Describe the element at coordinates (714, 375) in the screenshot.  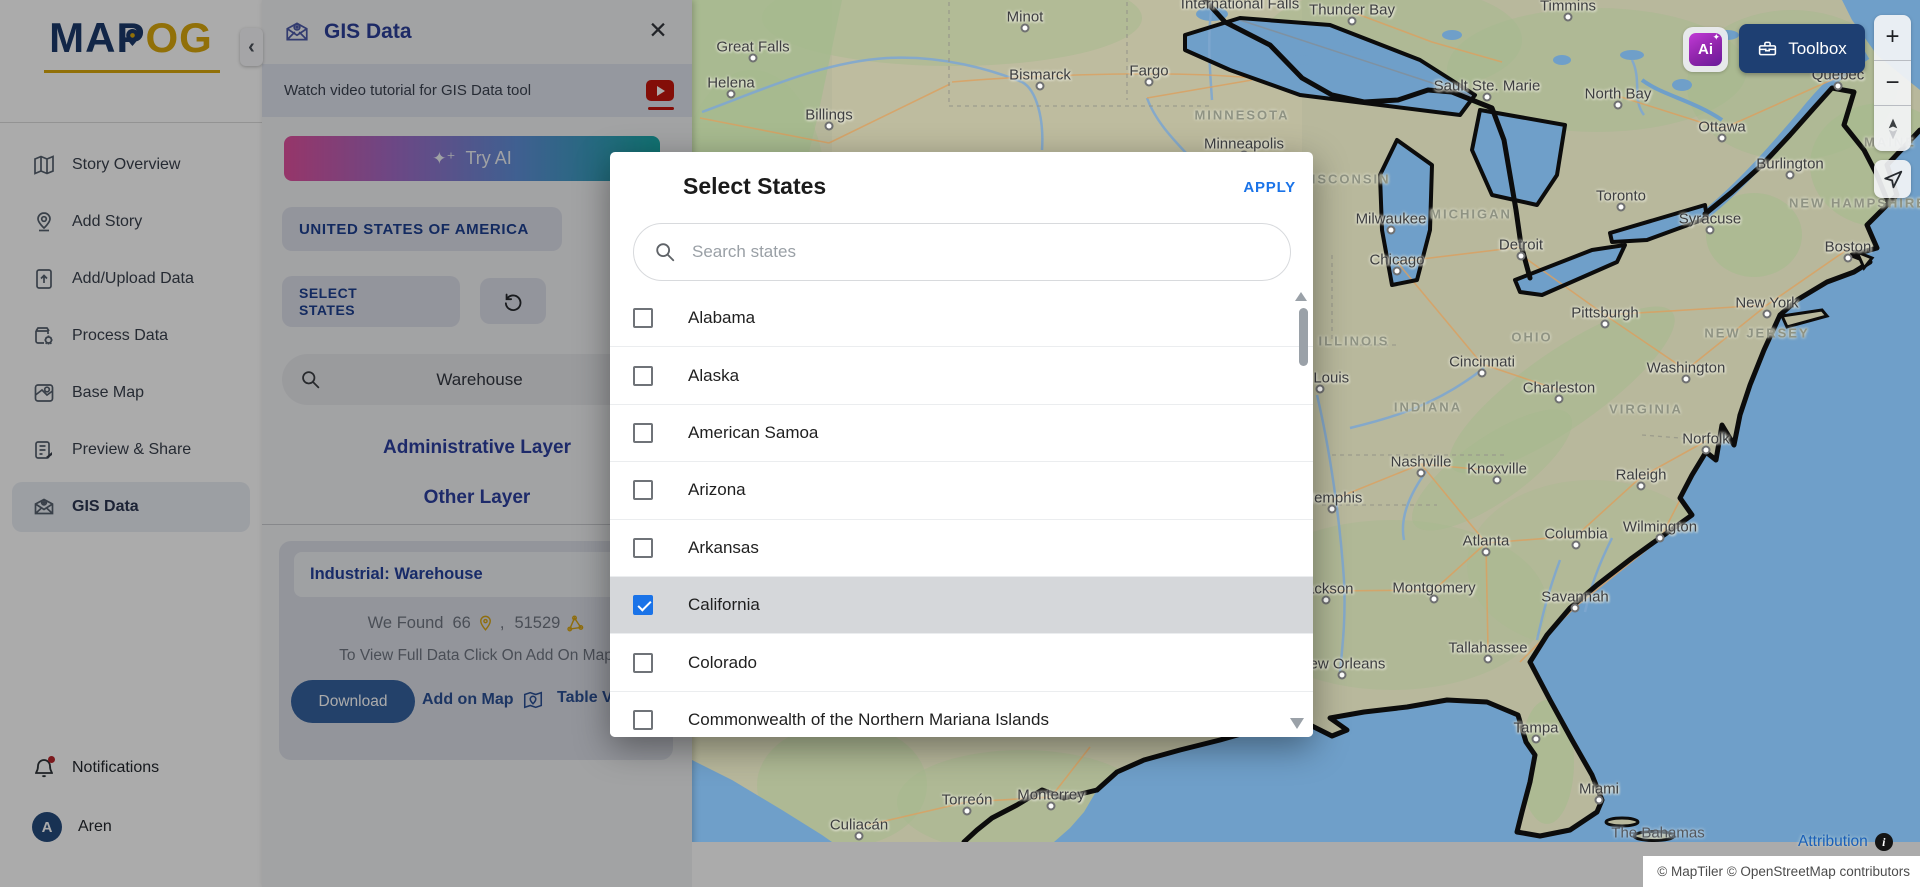
I see `state-name: Alaska` at that location.